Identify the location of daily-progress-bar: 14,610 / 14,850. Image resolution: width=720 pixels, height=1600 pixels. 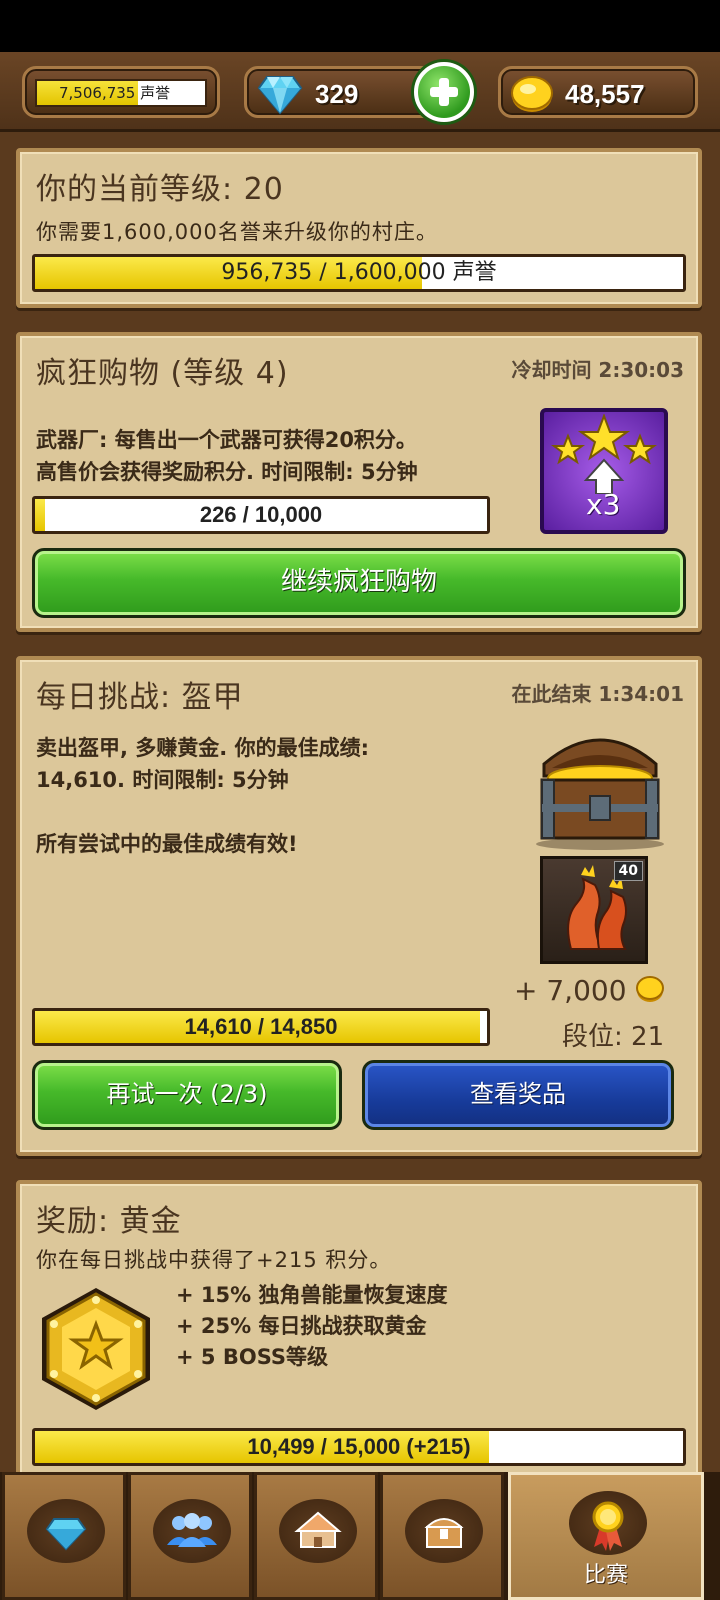
(261, 1027).